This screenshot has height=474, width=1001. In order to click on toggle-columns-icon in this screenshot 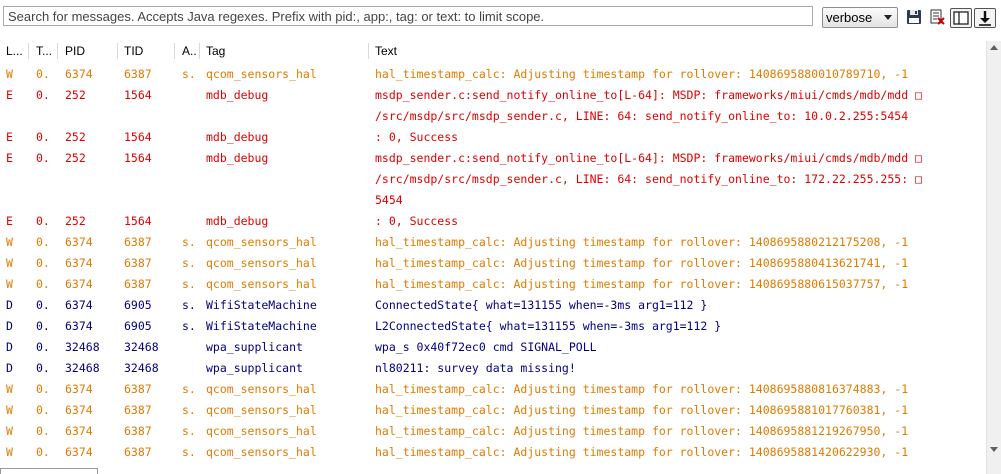, I will do `click(961, 18)`.